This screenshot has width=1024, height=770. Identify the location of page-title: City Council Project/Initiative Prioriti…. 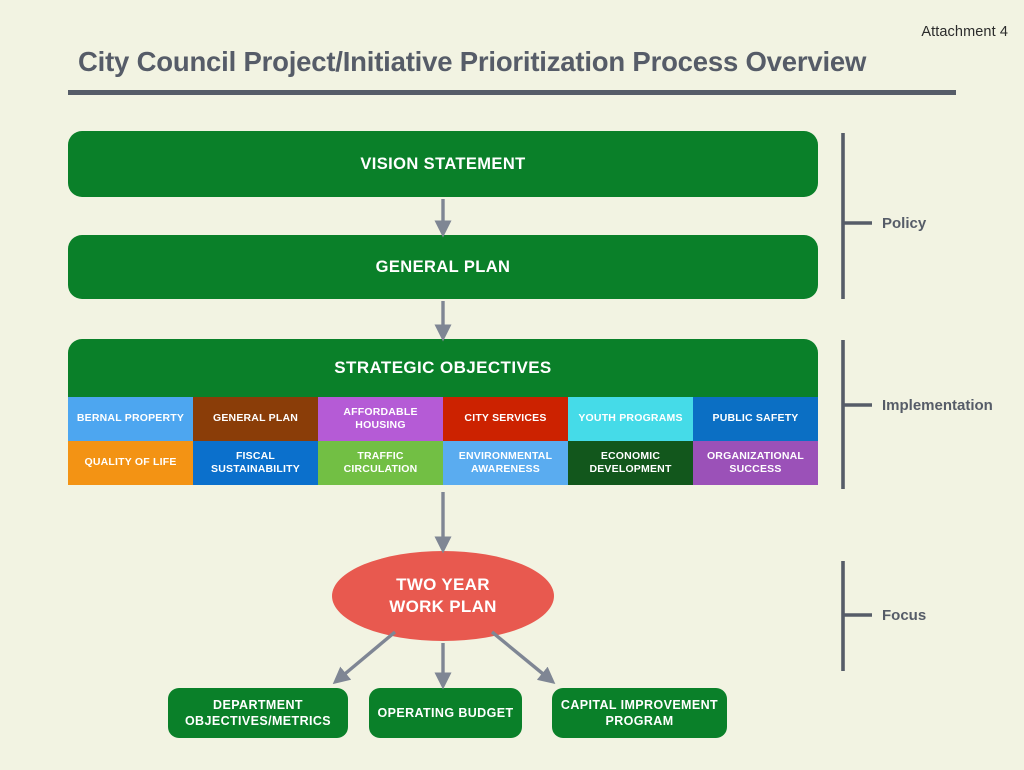
(472, 61).